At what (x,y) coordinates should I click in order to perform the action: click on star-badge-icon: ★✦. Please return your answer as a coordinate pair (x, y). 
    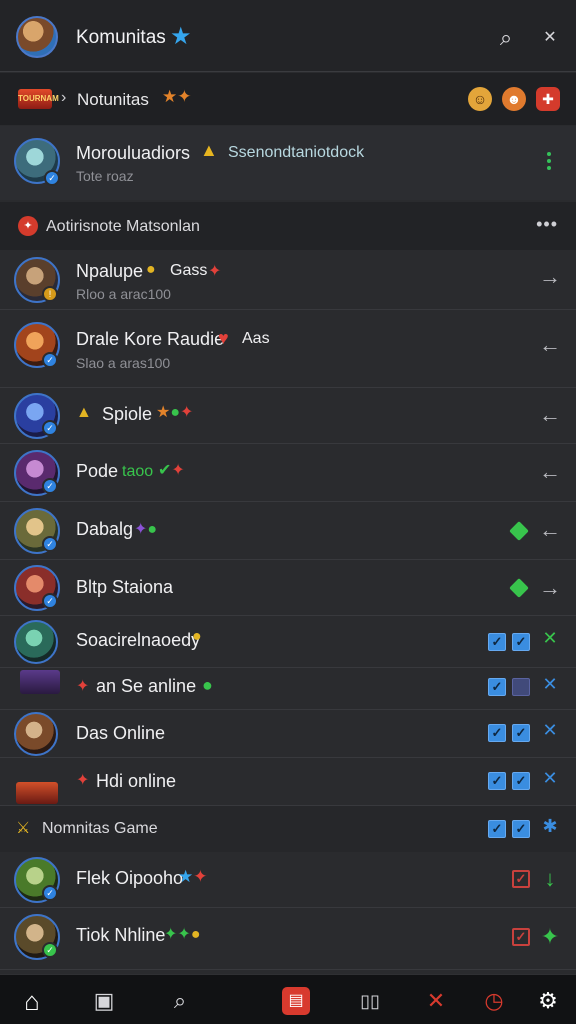
    Looking at the image, I should click on (177, 96).